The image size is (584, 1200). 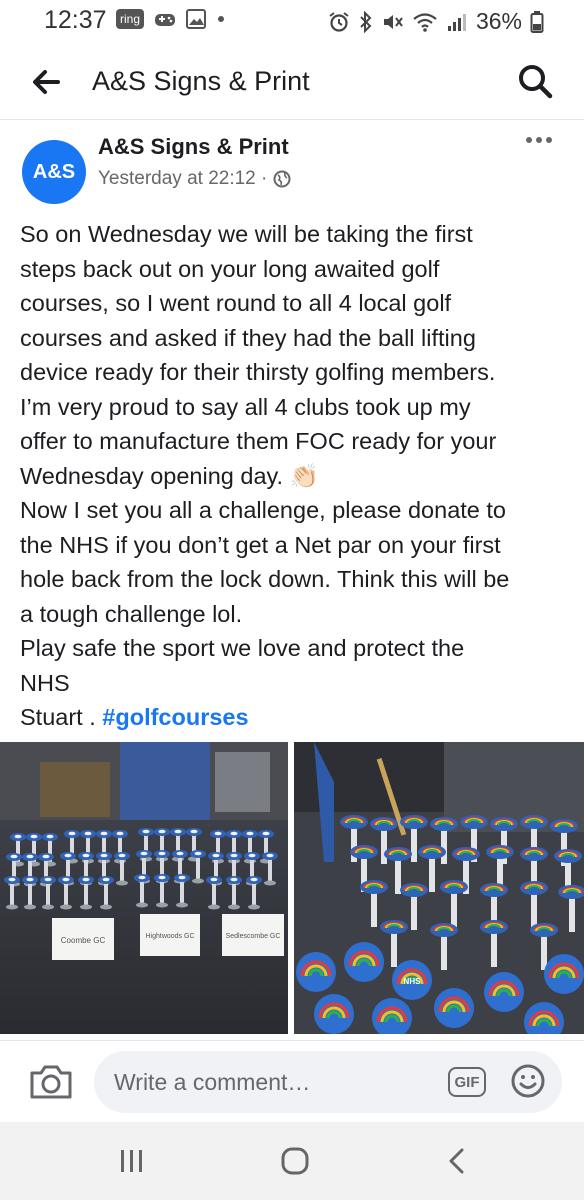 What do you see at coordinates (292, 22) in the screenshot?
I see `status-bar: 12:37 ring 36%` at bounding box center [292, 22].